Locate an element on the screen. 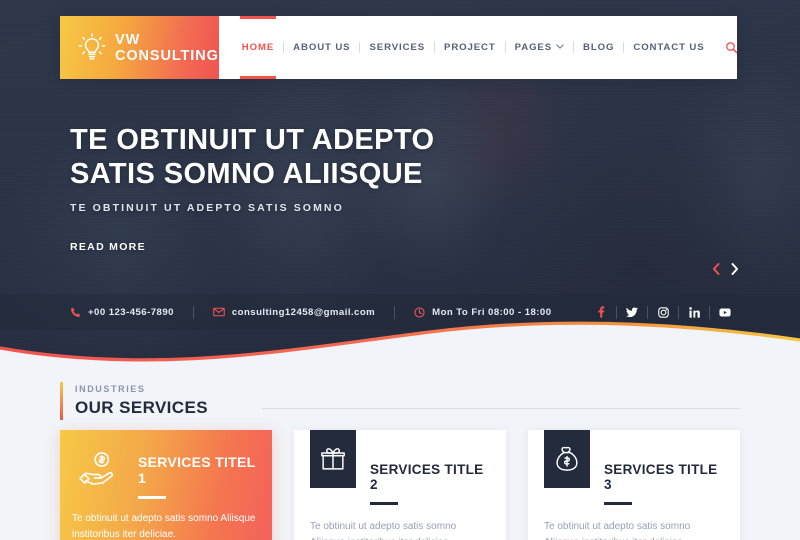 This screenshot has width=800, height=540. contact-hours: Mon To Fri 08:00 - 18:00 is located at coordinates (482, 312).